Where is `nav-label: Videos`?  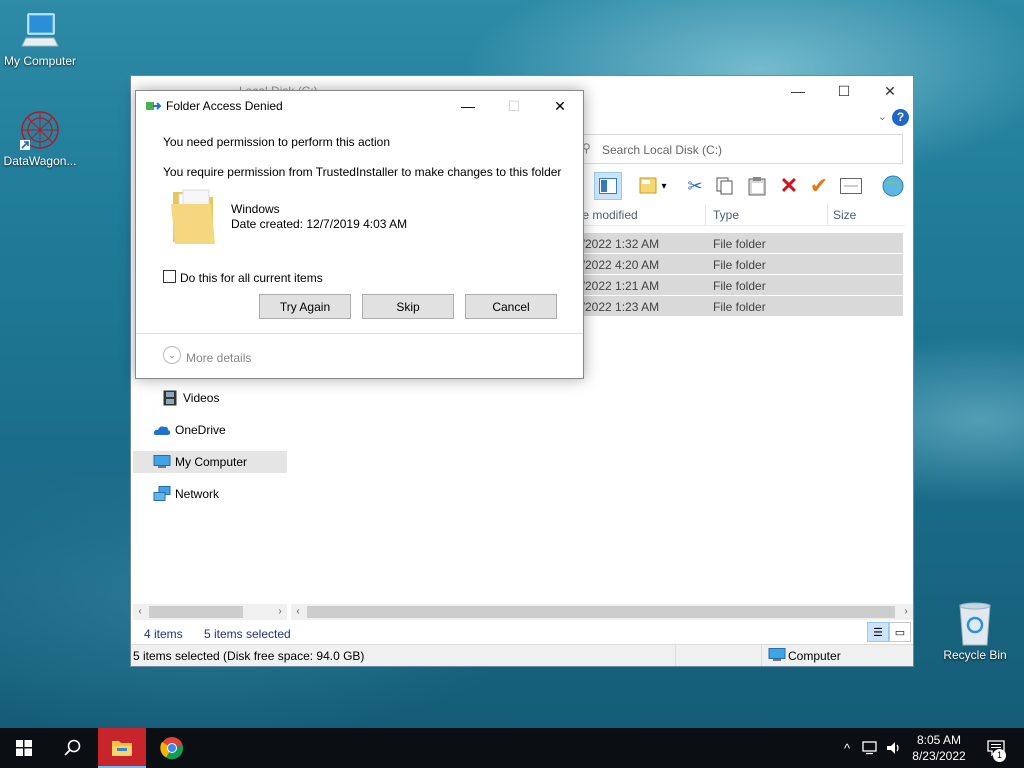
nav-label: Videos is located at coordinates (201, 398).